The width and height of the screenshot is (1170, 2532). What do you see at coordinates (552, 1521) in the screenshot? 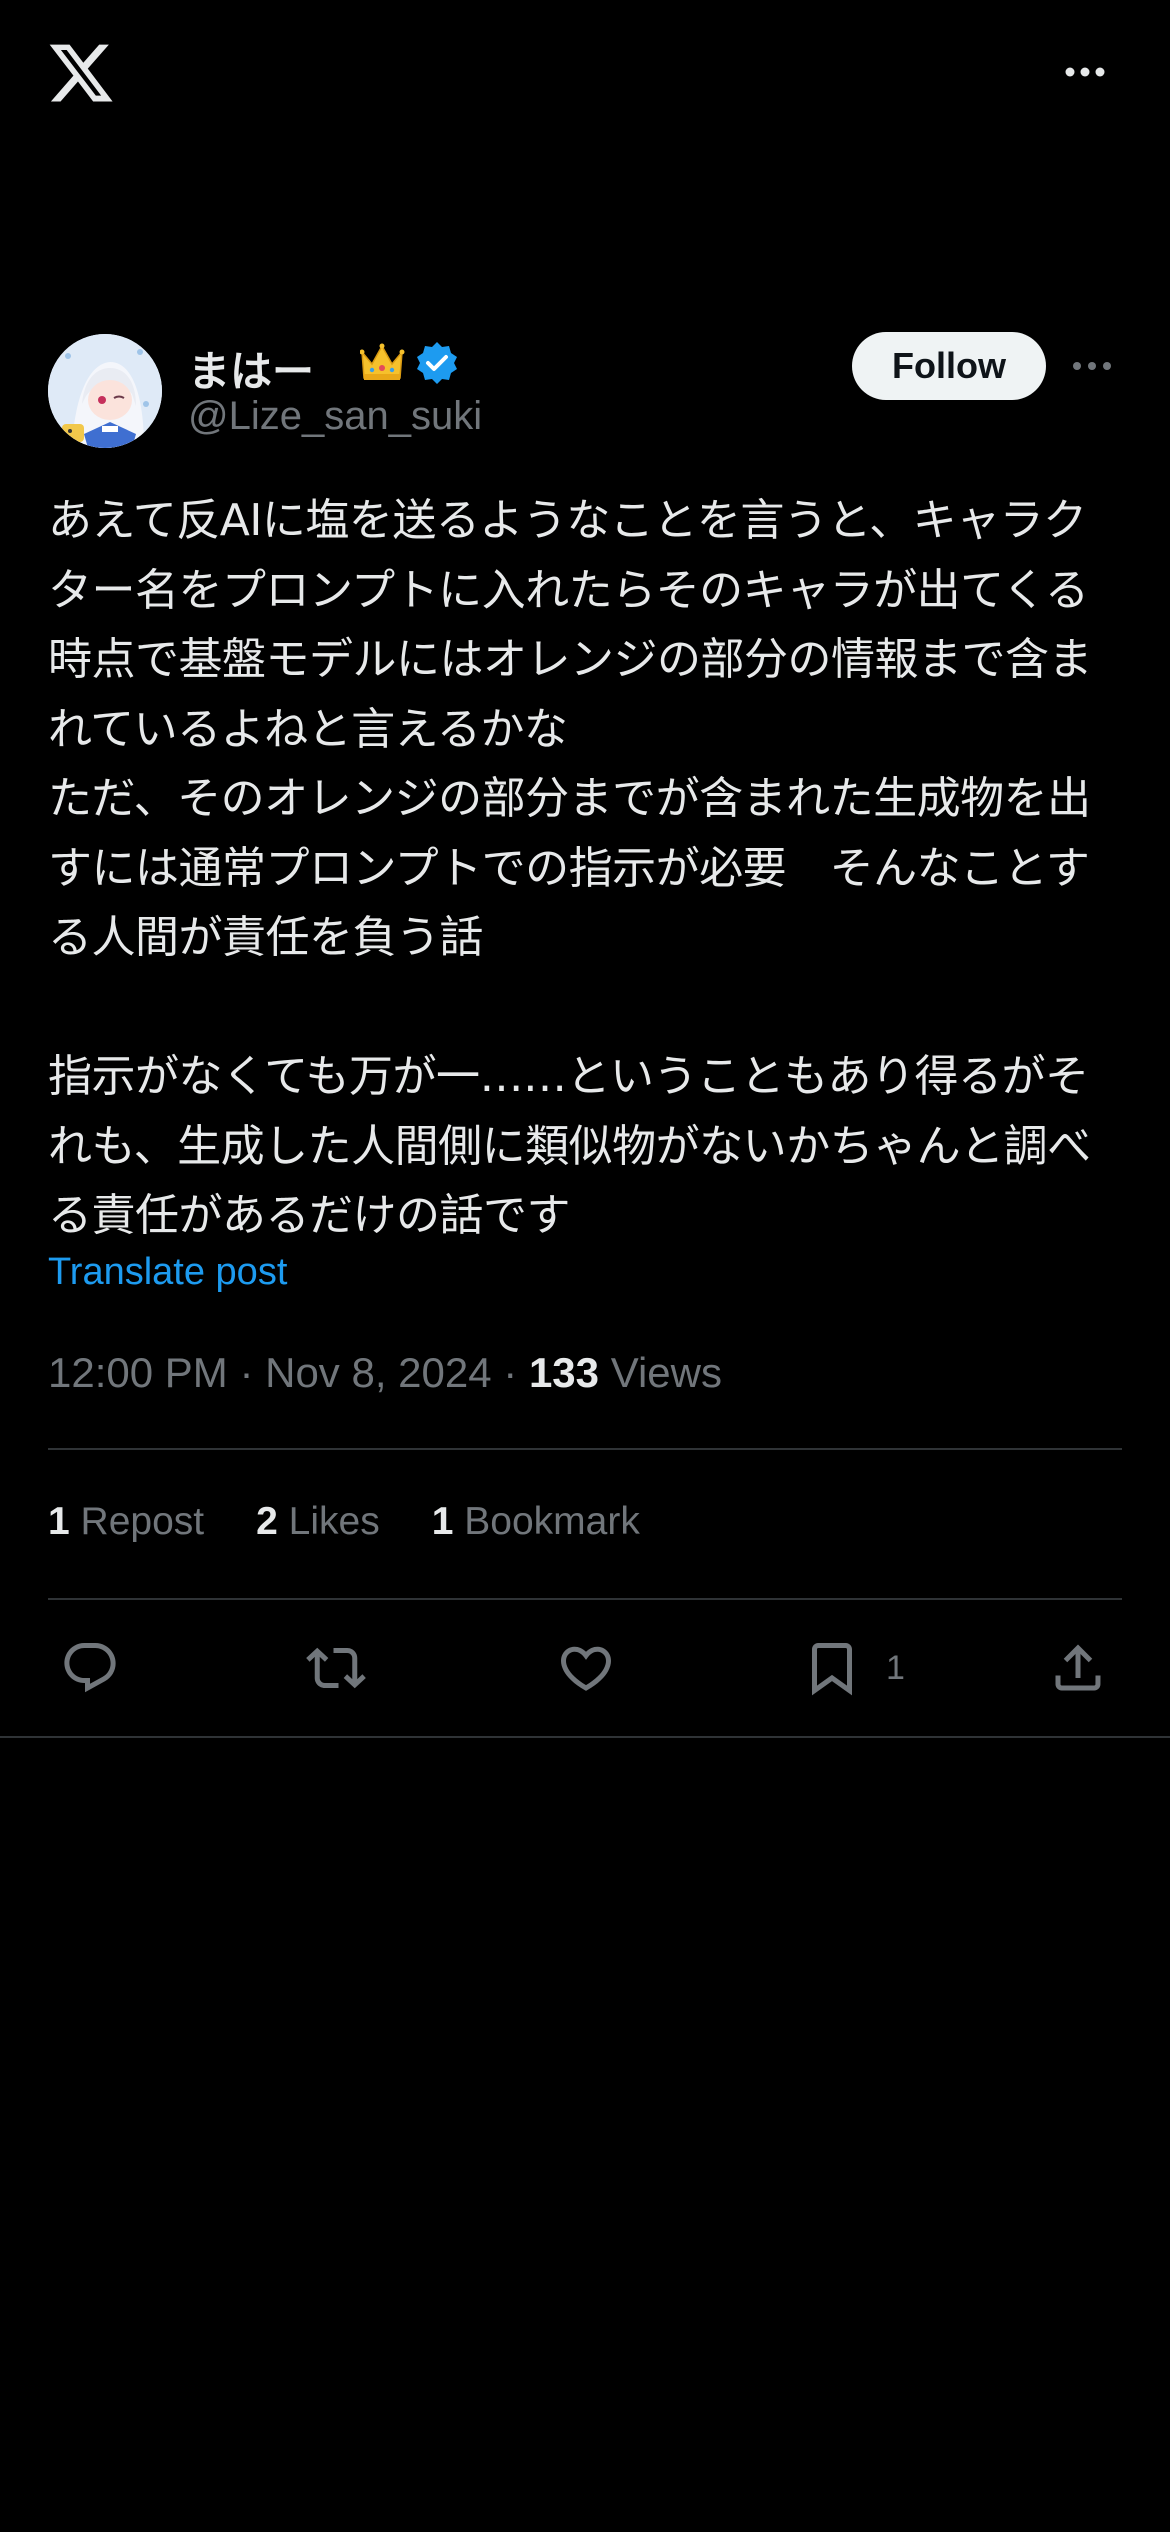
I see `bookmarks-label: Bookmark` at bounding box center [552, 1521].